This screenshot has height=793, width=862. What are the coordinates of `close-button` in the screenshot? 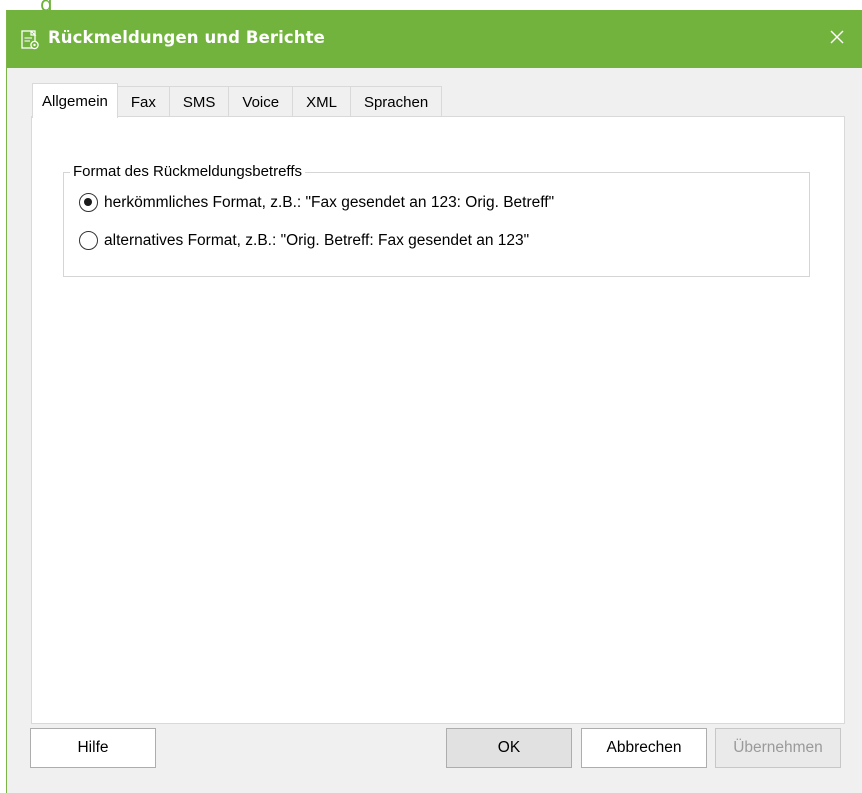 It's located at (837, 39).